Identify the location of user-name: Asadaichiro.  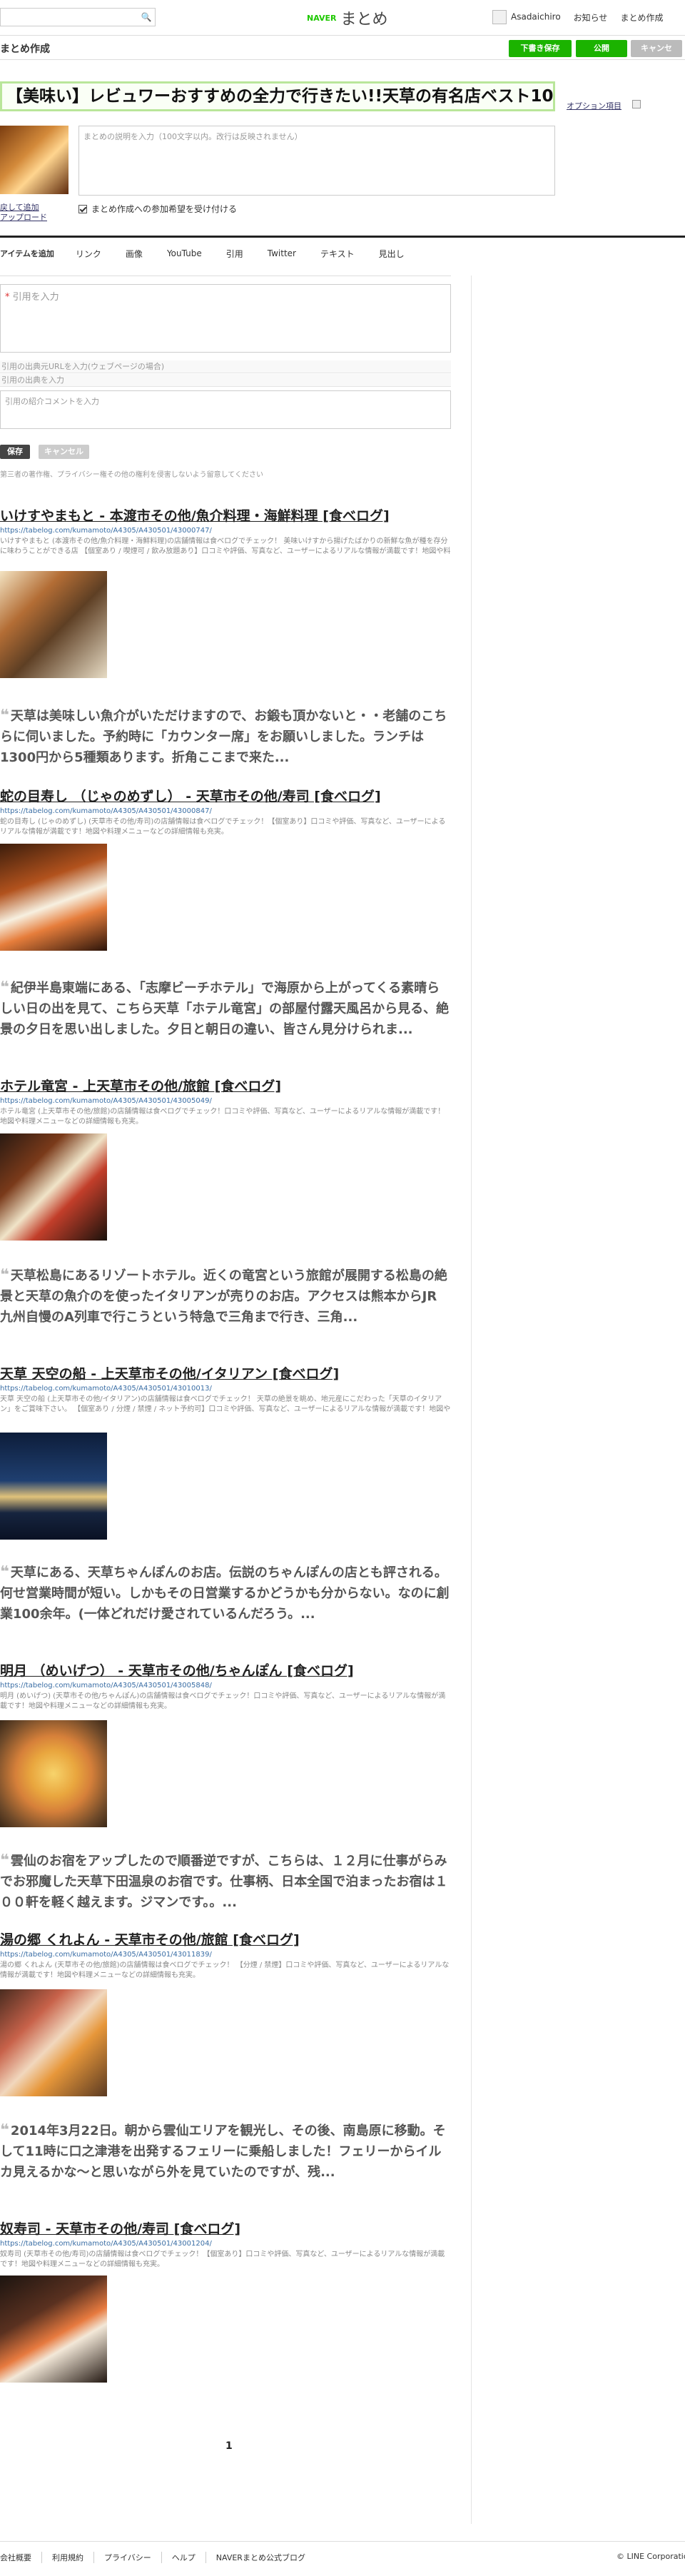
(536, 16).